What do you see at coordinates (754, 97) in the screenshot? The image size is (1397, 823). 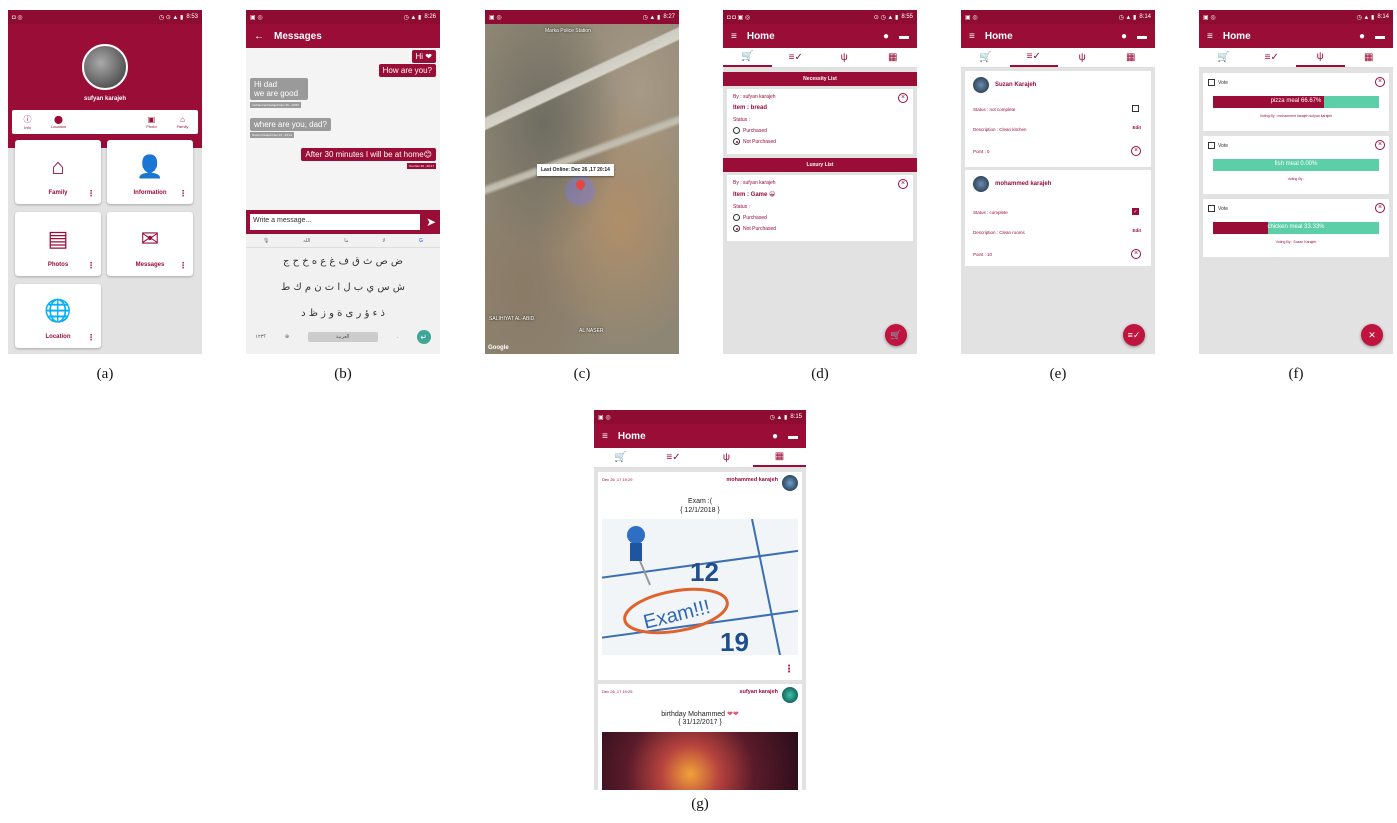 I see `item-by: By : sufyan karajeh` at bounding box center [754, 97].